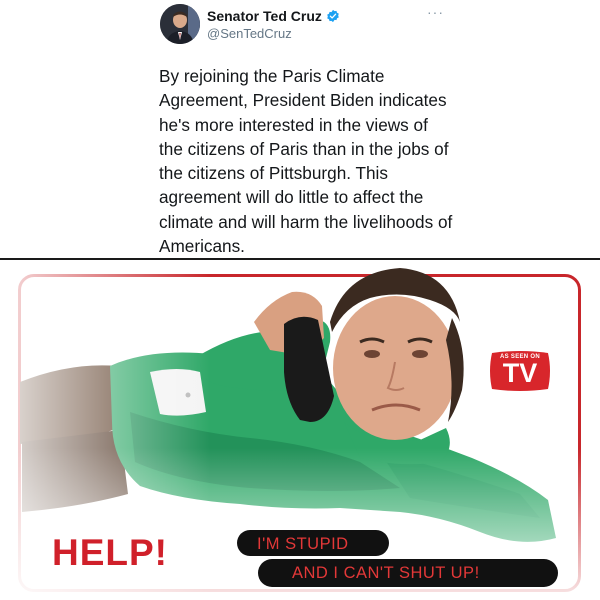 The width and height of the screenshot is (600, 600). I want to click on tweet-text-line: Agreement, President Biden indicates, so click(303, 100).